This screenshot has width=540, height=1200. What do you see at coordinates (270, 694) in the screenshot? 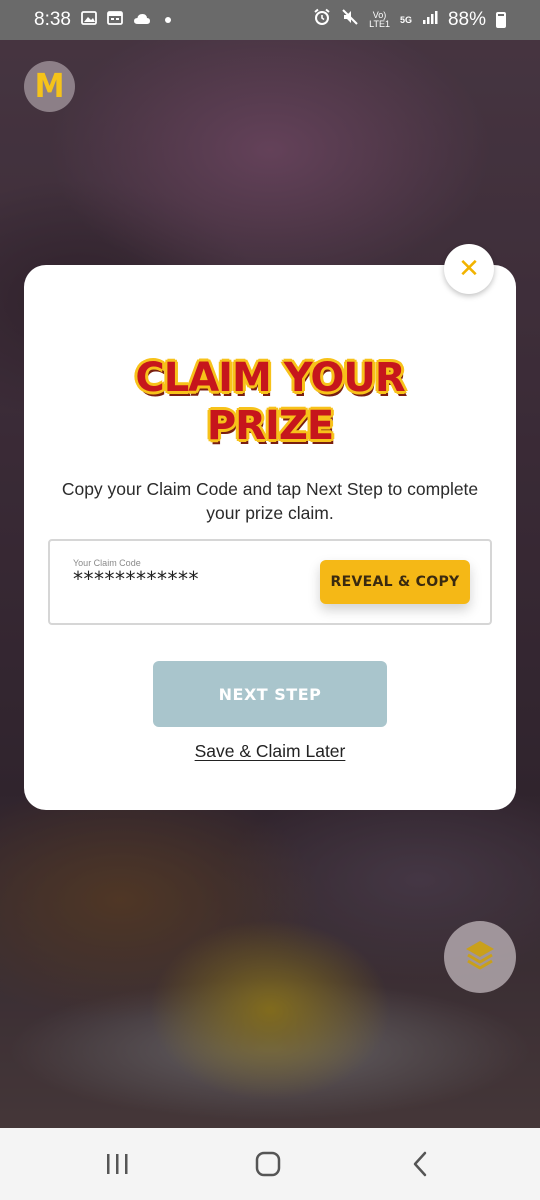
I see `next-step-button: NEXT STEP` at bounding box center [270, 694].